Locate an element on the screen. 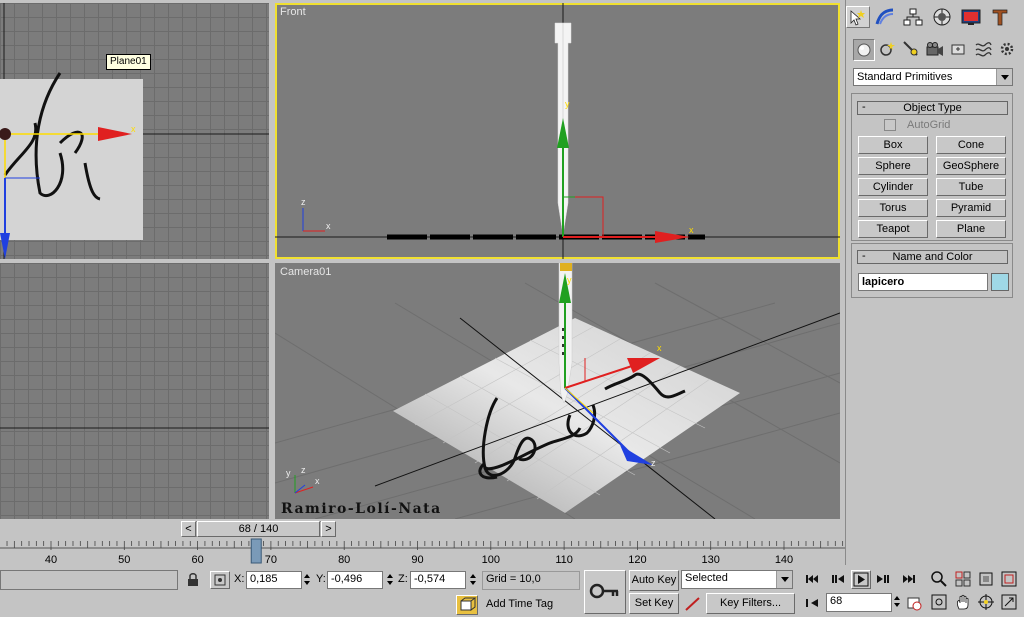 This screenshot has height=617, width=1024. current-frame-field: 68 is located at coordinates (859, 602).